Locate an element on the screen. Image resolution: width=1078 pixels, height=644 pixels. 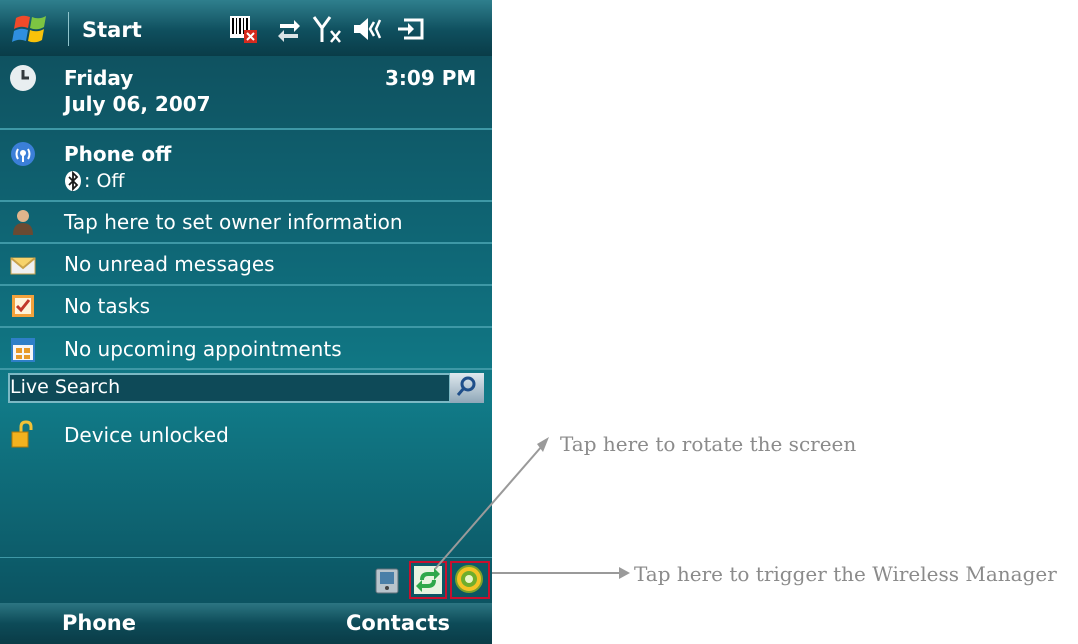
annotation-arrows is located at coordinates (532, 508).